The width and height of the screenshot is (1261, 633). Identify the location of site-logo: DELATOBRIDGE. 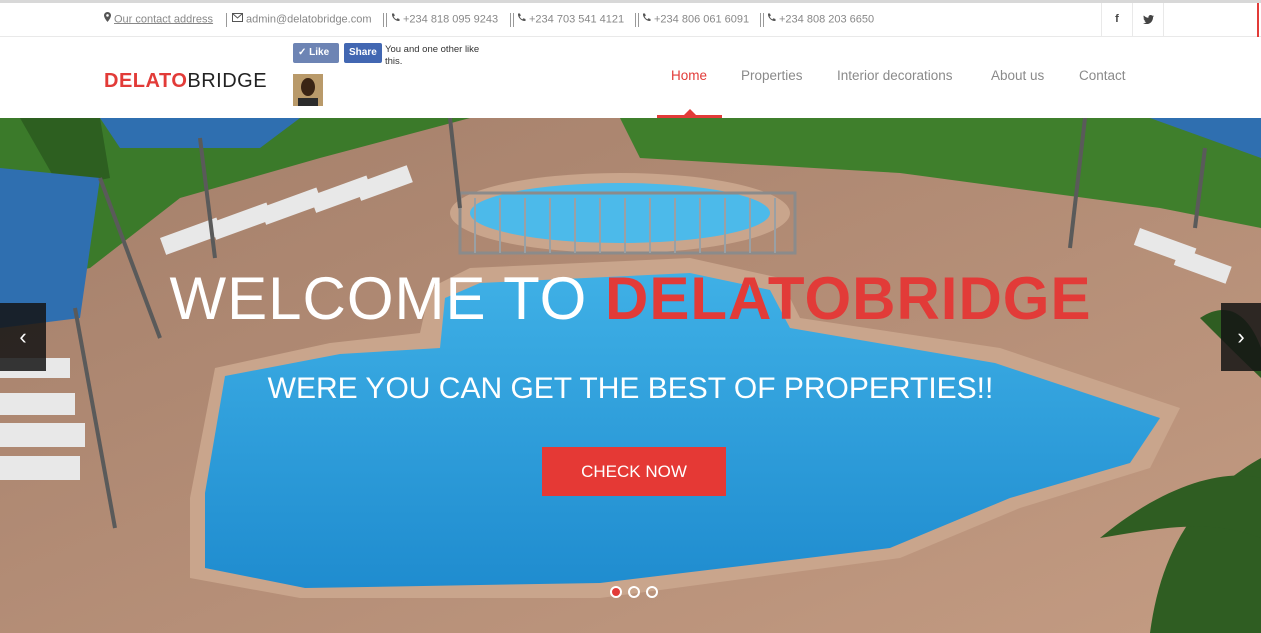
(185, 81).